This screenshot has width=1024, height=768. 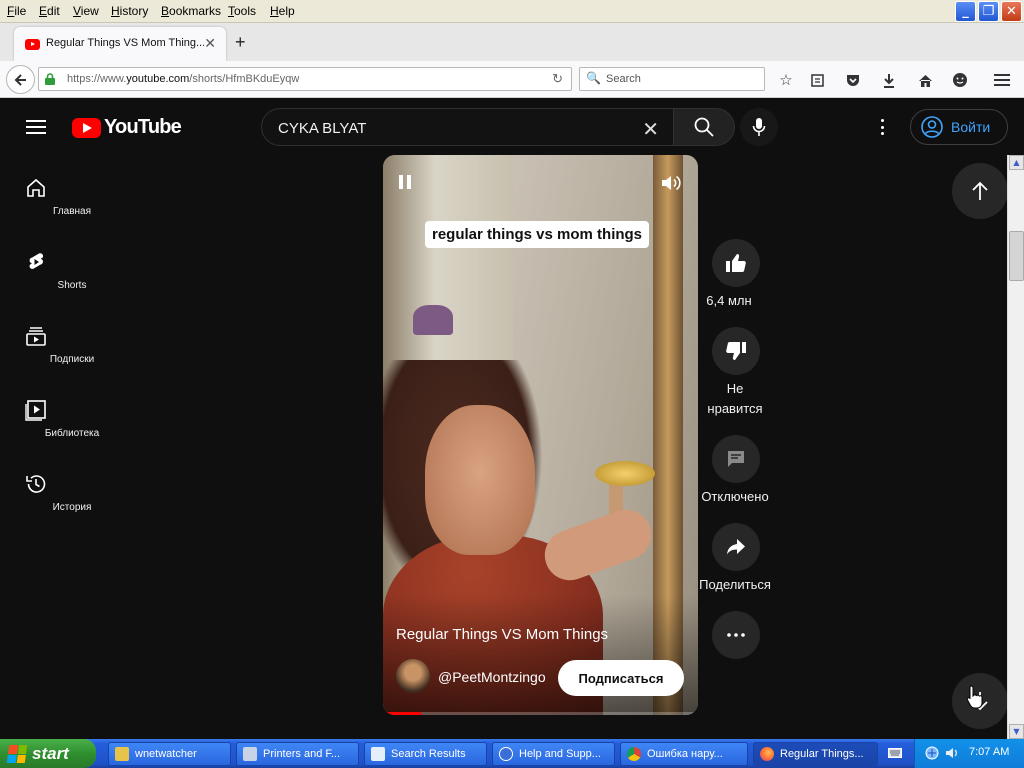 What do you see at coordinates (402, 713) in the screenshot?
I see `video-progress-fill` at bounding box center [402, 713].